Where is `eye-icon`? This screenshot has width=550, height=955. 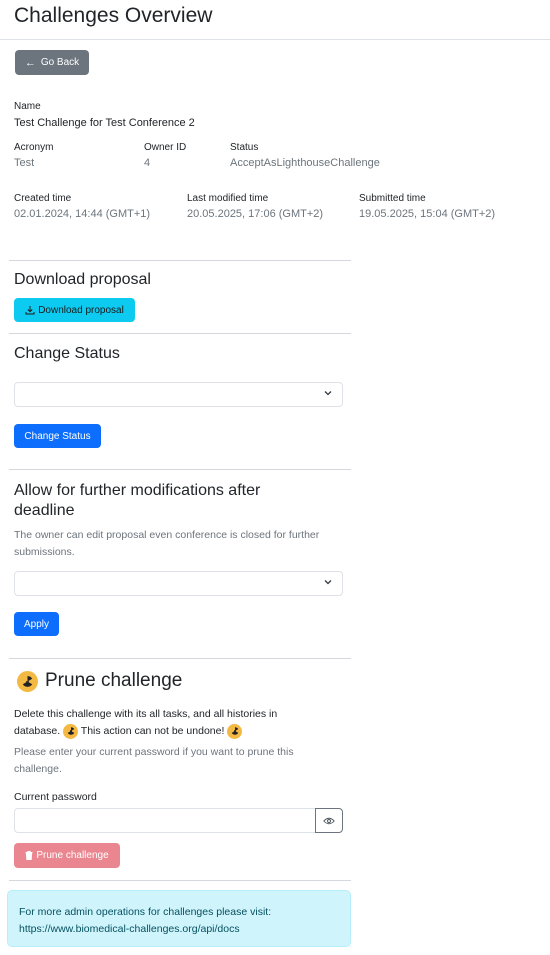
eye-icon is located at coordinates (329, 820).